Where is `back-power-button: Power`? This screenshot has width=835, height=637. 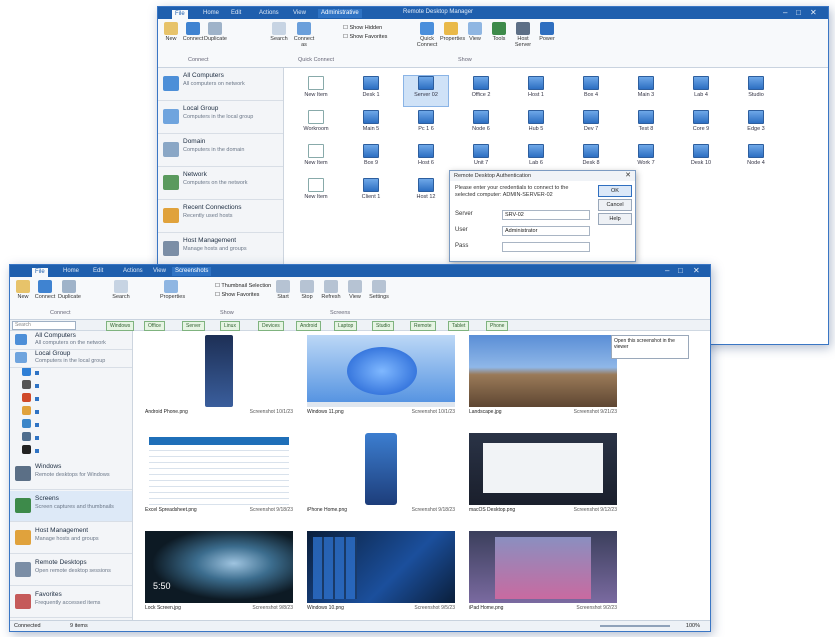 back-power-button: Power is located at coordinates (547, 32).